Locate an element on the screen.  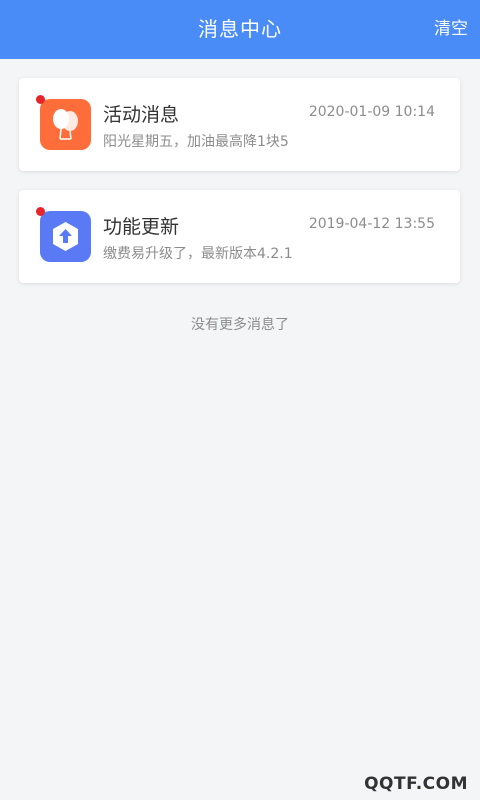
message-title: 功能更新 is located at coordinates (141, 227).